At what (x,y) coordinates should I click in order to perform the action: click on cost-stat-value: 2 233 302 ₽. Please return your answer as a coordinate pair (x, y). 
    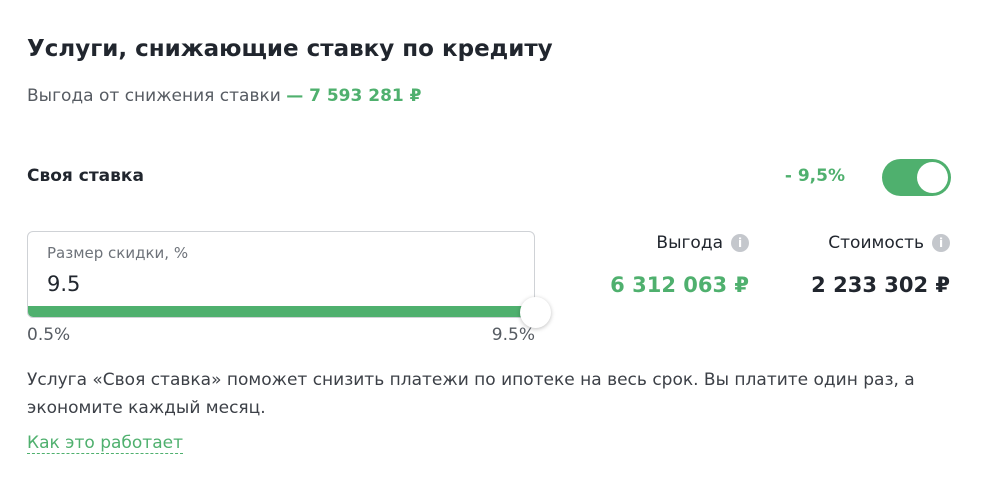
    Looking at the image, I should click on (880, 285).